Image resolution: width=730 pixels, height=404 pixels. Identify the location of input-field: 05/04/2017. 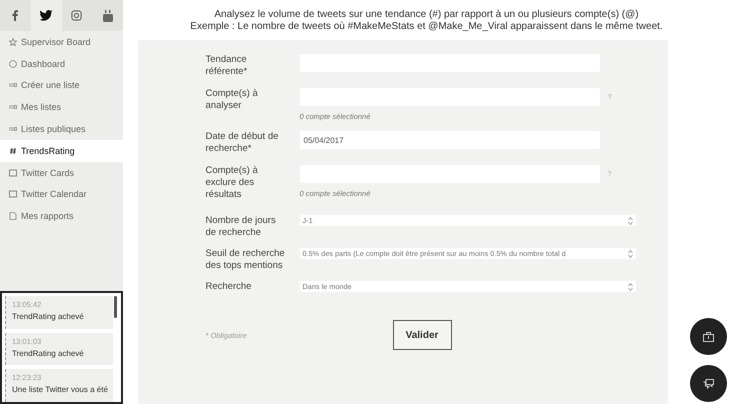
(450, 140).